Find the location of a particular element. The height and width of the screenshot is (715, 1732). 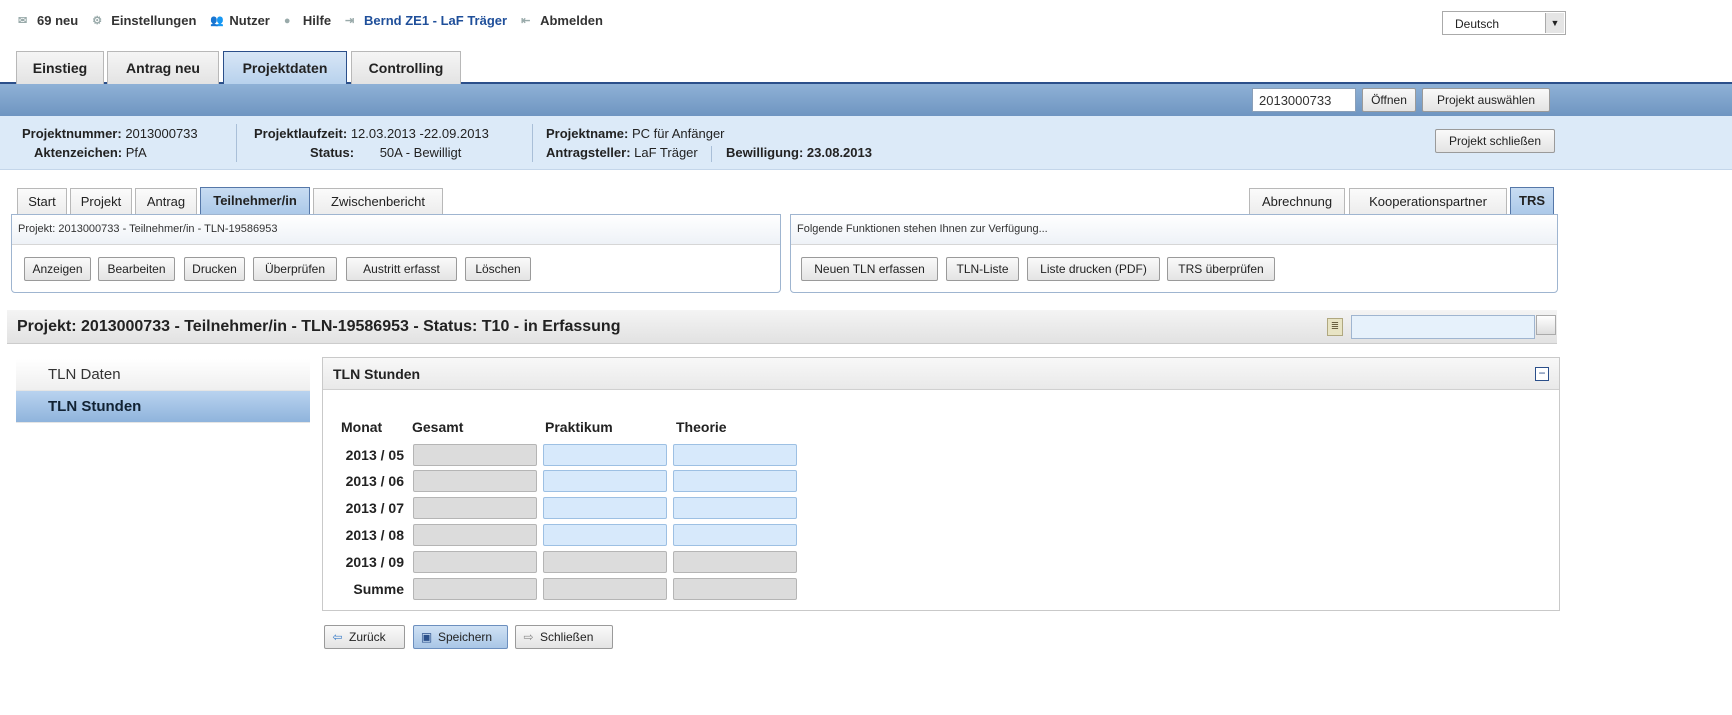

bearbeiten-button: Bearbeiten is located at coordinates (136, 269).